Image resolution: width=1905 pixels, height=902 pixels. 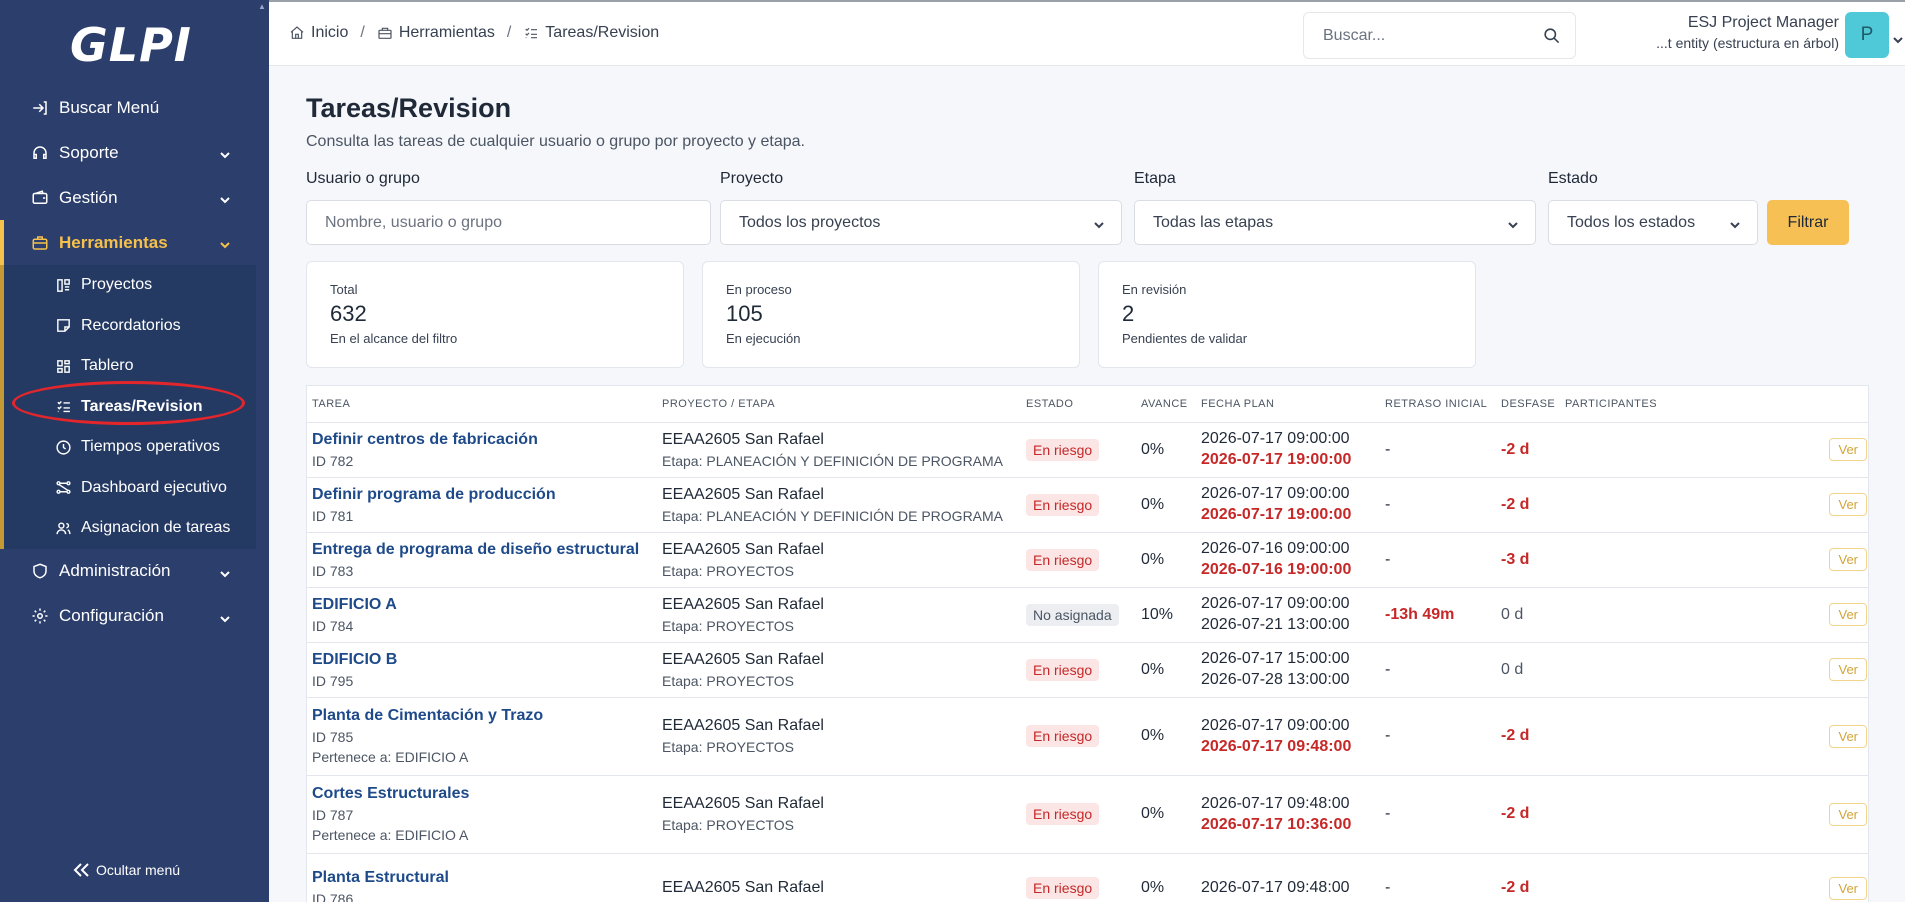 I want to click on sidebar-item-soporte: Soporte, so click(x=134, y=152).